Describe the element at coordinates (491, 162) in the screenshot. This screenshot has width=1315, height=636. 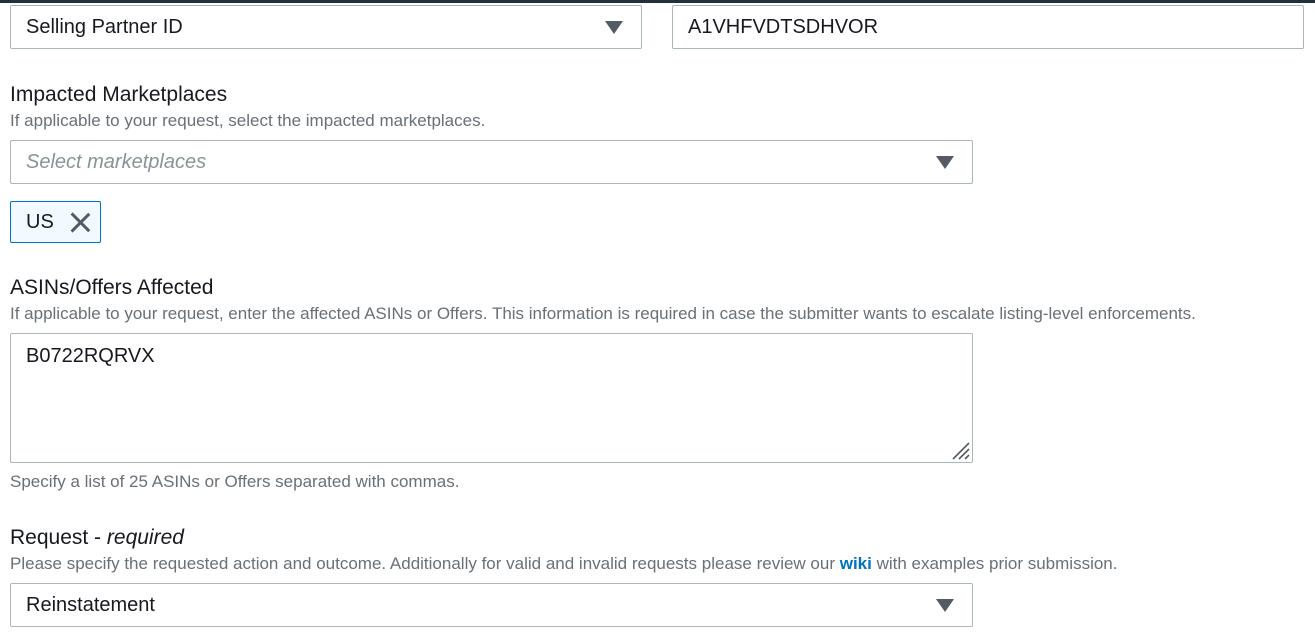
I see `marketplaces-select: Select marketplaces` at that location.